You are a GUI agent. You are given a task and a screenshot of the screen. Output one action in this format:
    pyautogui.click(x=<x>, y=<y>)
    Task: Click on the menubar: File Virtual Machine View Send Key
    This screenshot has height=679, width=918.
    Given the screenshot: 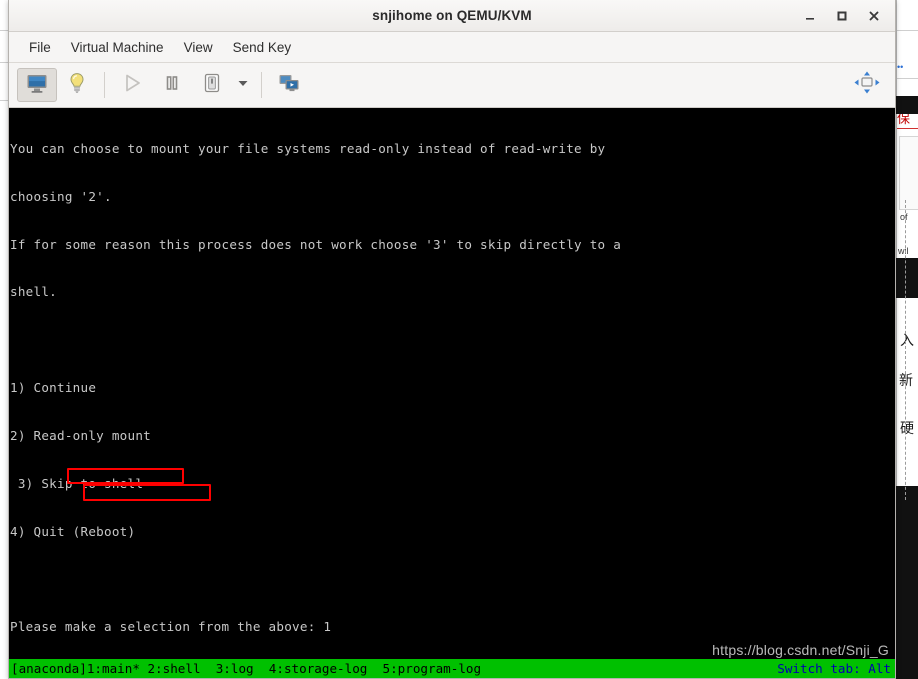 What is the action you would take?
    pyautogui.click(x=452, y=47)
    